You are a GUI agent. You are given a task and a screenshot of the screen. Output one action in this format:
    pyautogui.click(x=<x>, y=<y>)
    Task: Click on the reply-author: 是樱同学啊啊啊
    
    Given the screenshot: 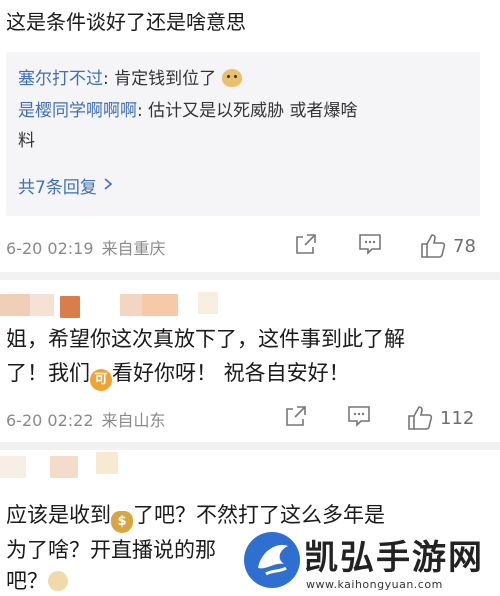 What is the action you would take?
    pyautogui.click(x=77, y=111)
    